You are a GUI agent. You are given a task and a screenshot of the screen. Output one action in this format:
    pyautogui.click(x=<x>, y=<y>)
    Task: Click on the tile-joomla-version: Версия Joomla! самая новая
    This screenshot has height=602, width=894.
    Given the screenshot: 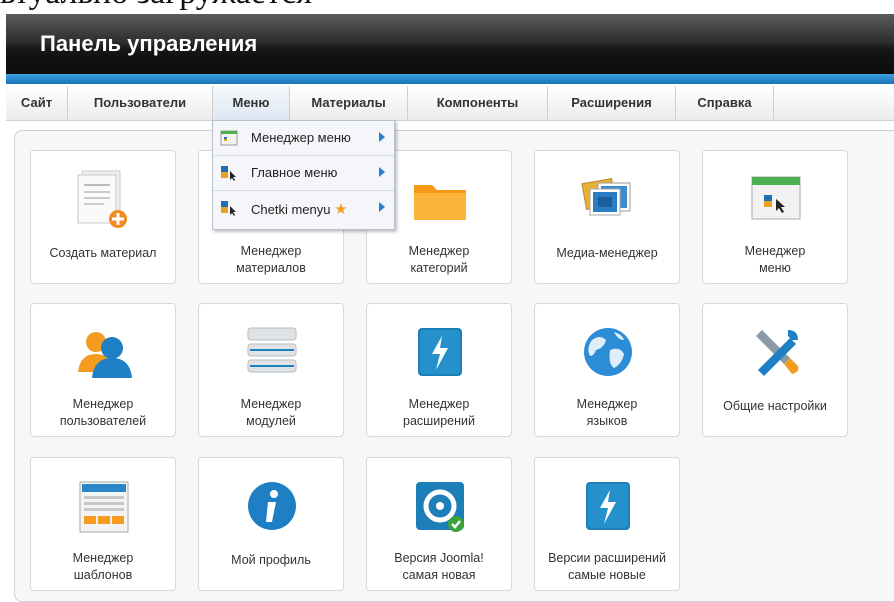 What is the action you would take?
    pyautogui.click(x=439, y=524)
    